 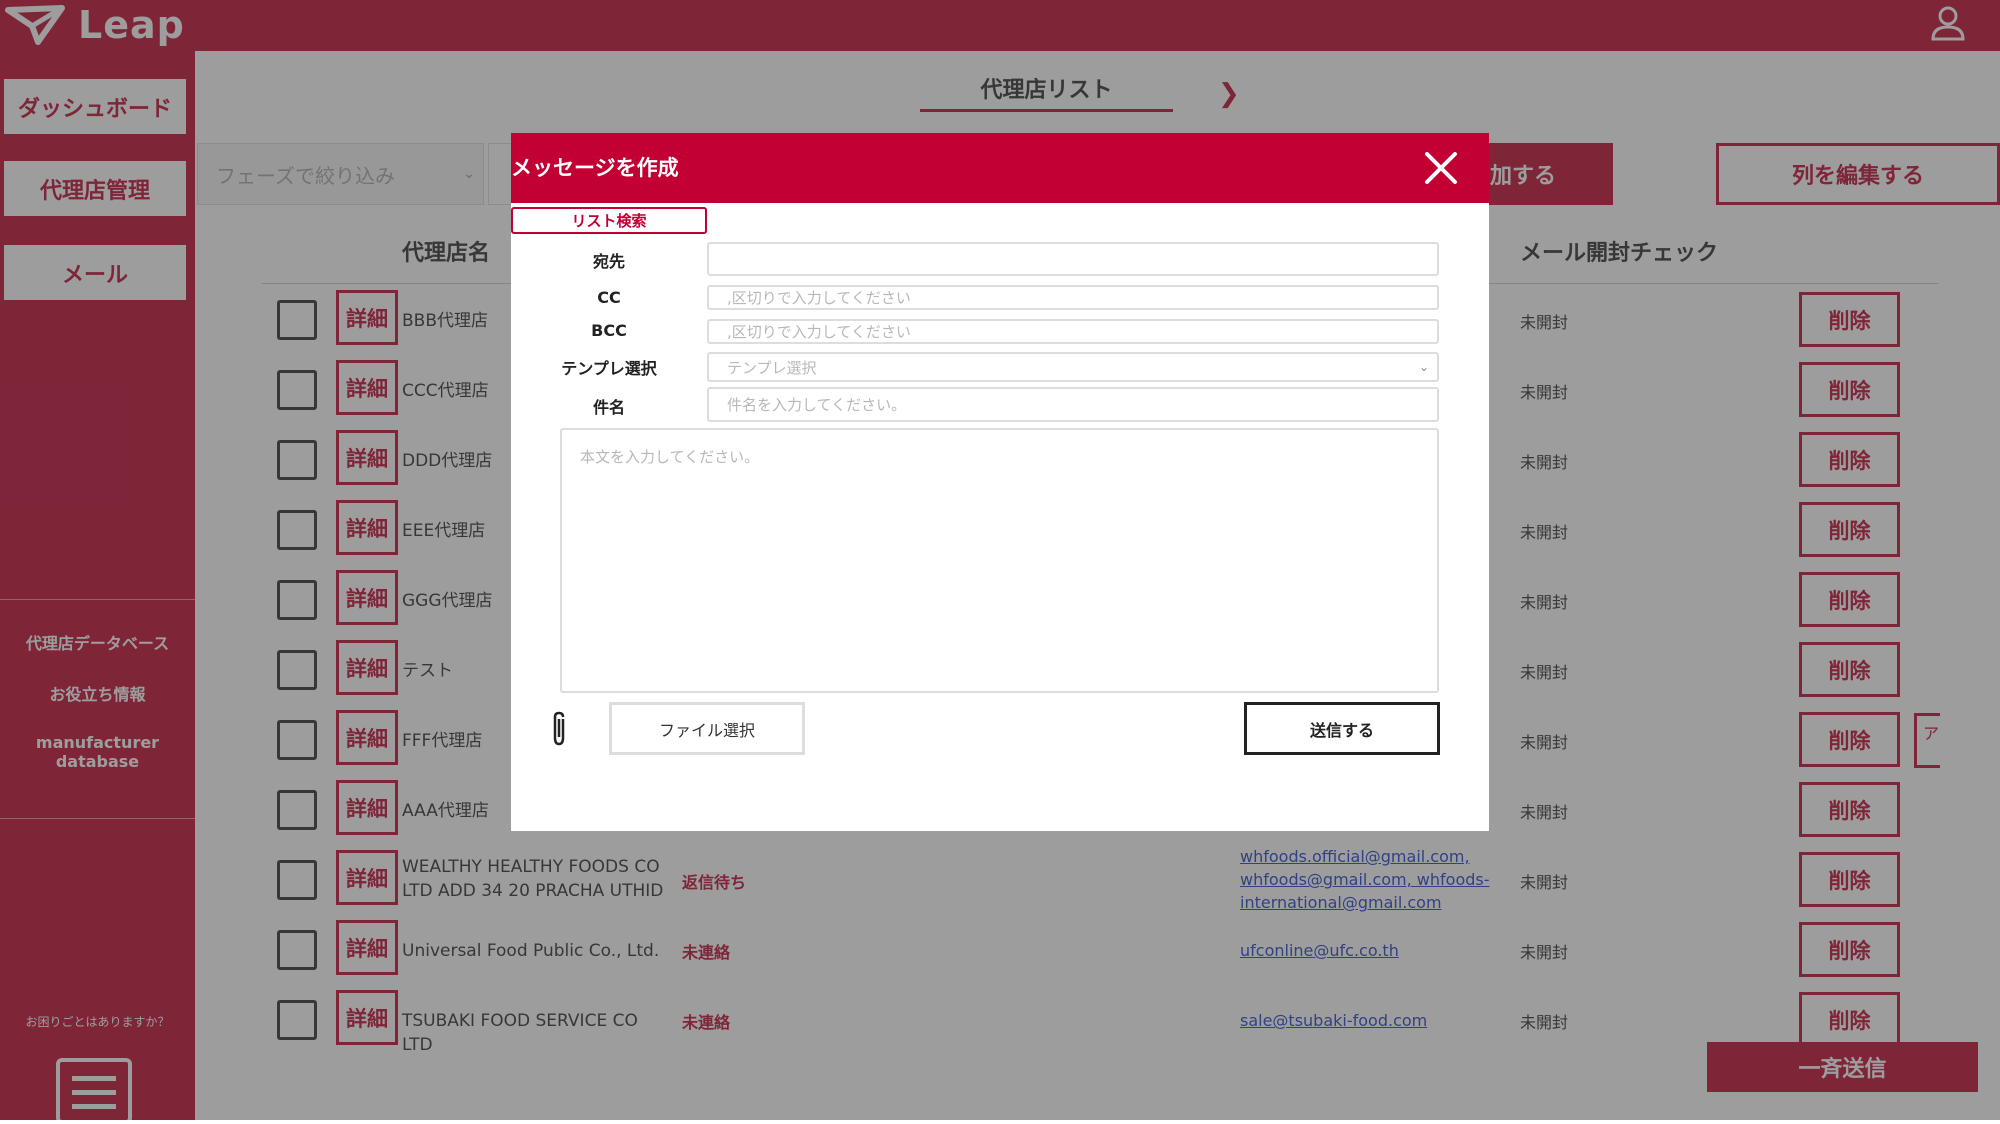 I want to click on subject-label: 件名, so click(x=608, y=407).